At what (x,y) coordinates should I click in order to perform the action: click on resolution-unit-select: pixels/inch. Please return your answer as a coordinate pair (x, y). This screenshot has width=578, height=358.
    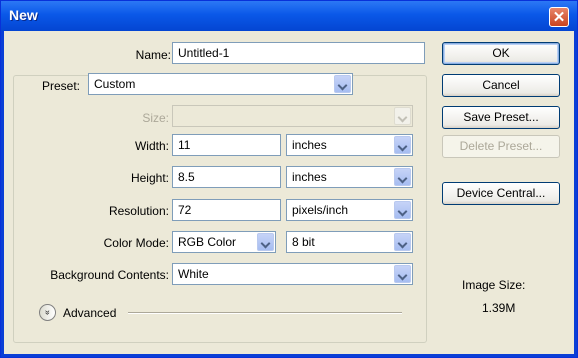
    Looking at the image, I should click on (349, 210).